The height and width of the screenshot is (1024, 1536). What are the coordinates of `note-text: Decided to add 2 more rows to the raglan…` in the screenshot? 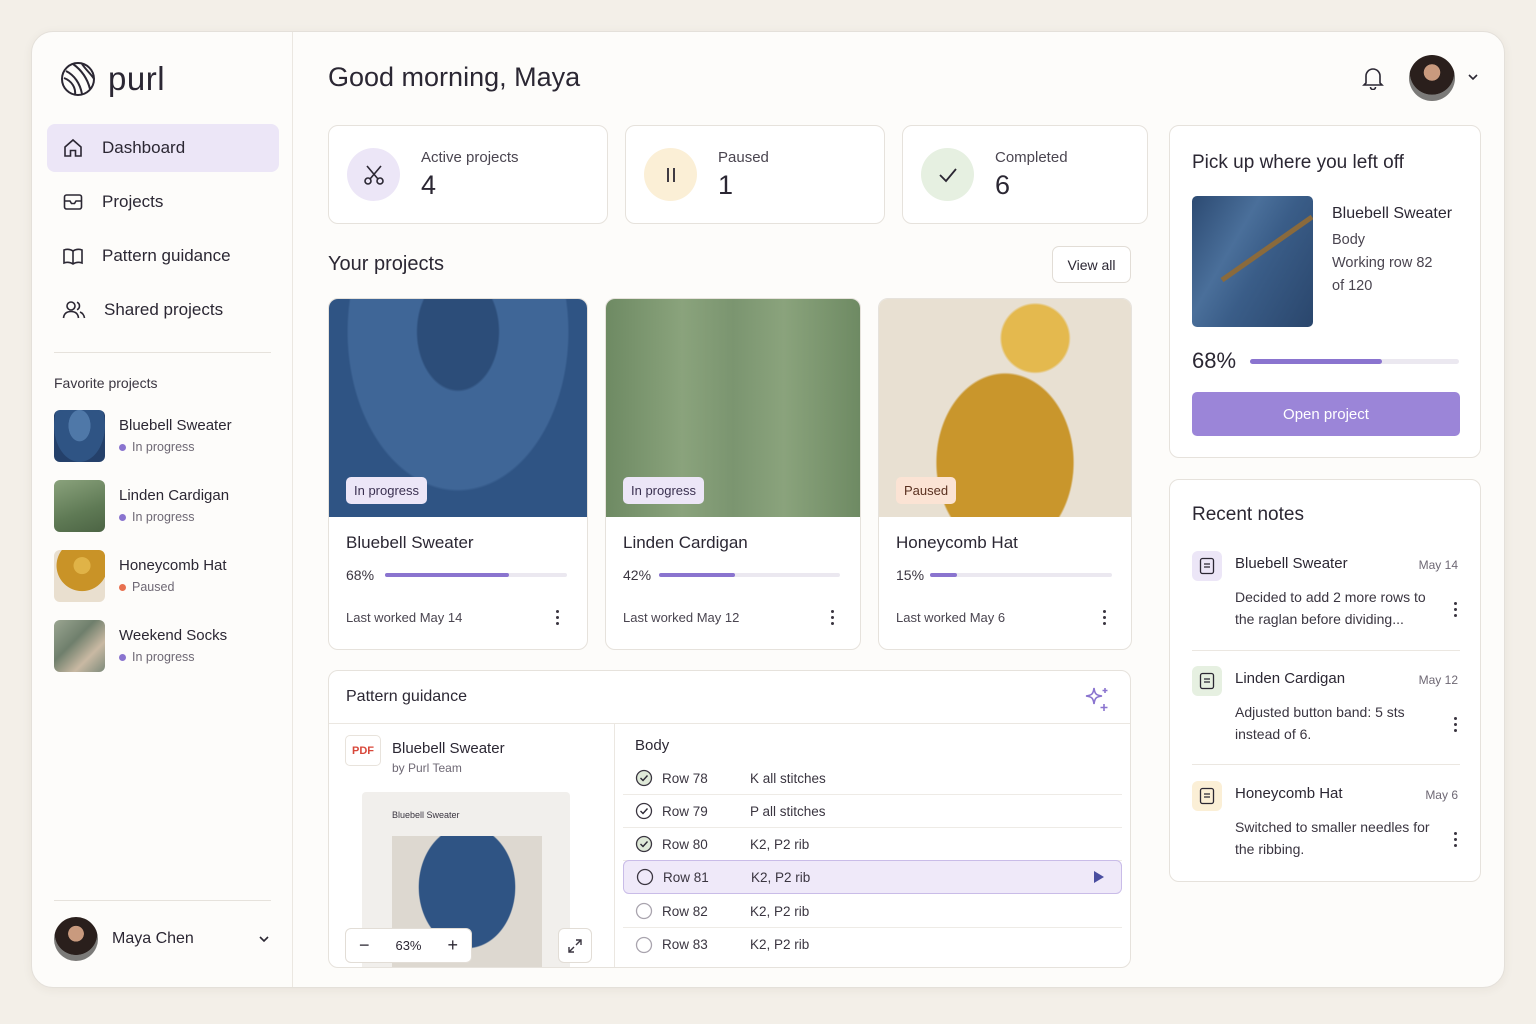 It's located at (1330, 608).